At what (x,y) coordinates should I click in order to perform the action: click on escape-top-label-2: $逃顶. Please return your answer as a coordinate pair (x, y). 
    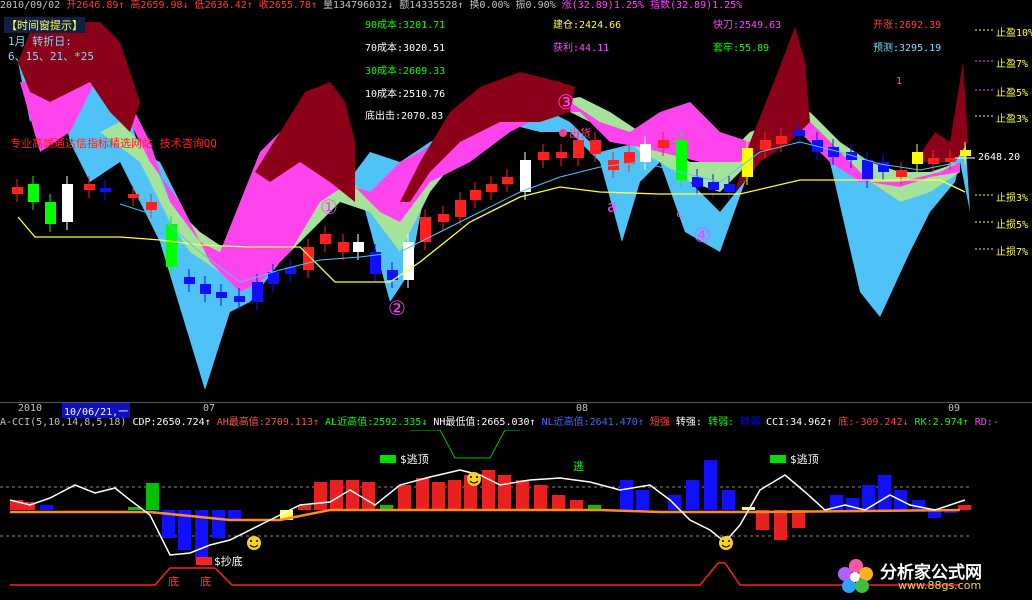
    Looking at the image, I should click on (804, 459).